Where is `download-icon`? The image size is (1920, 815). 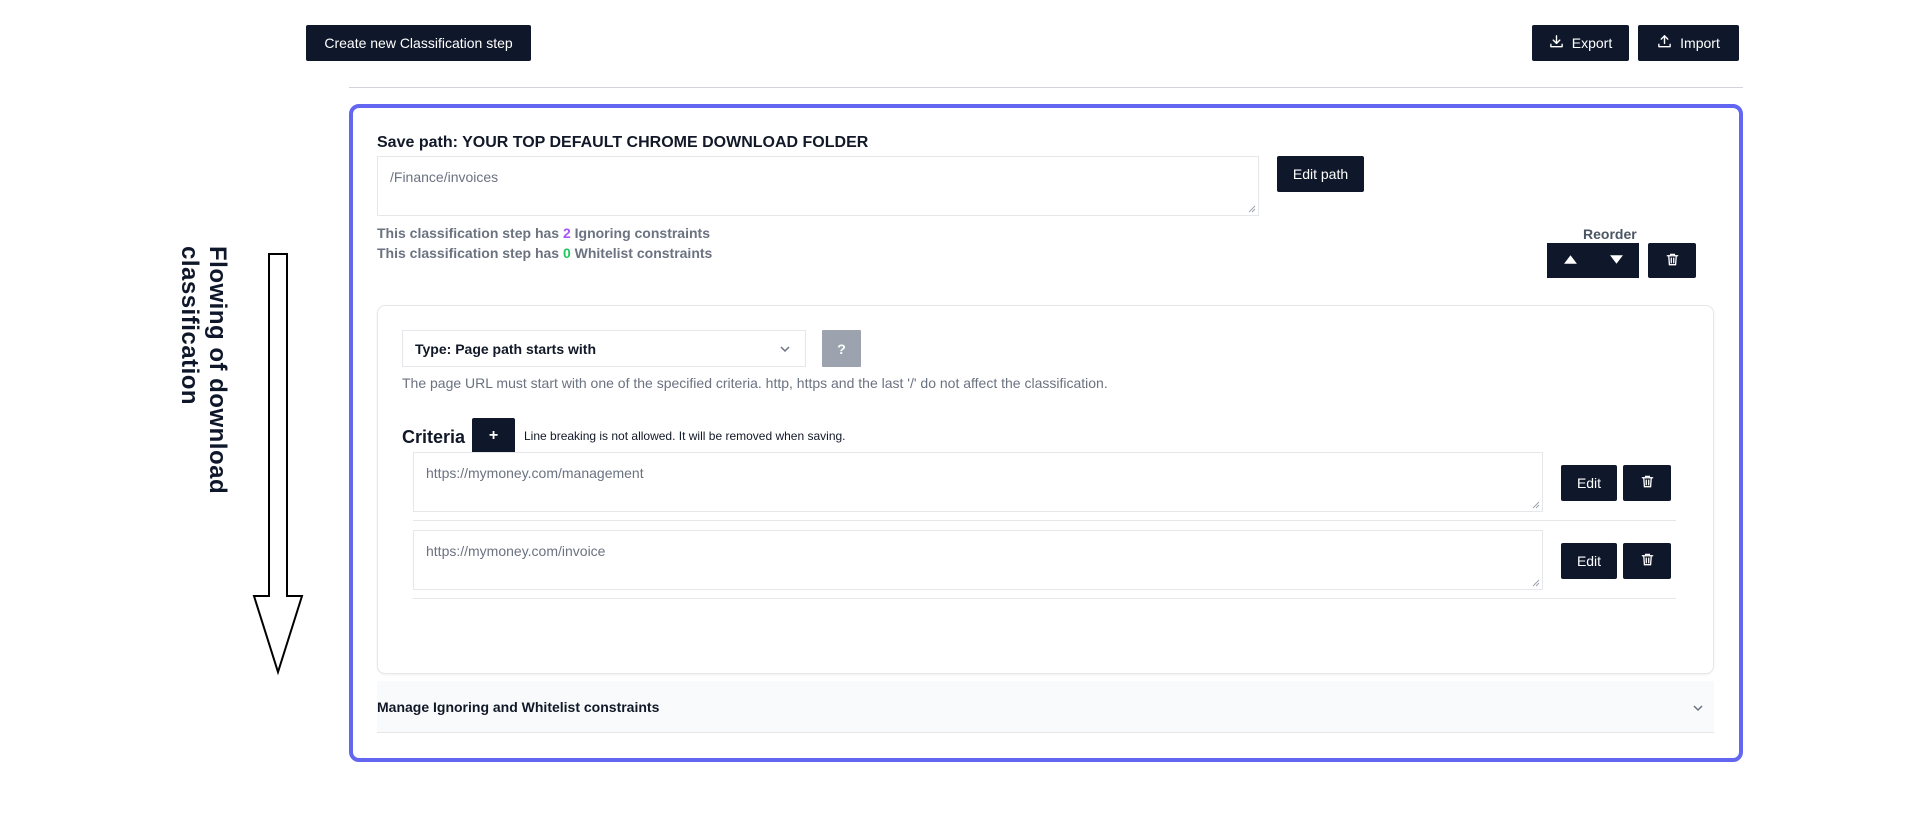 download-icon is located at coordinates (1556, 43).